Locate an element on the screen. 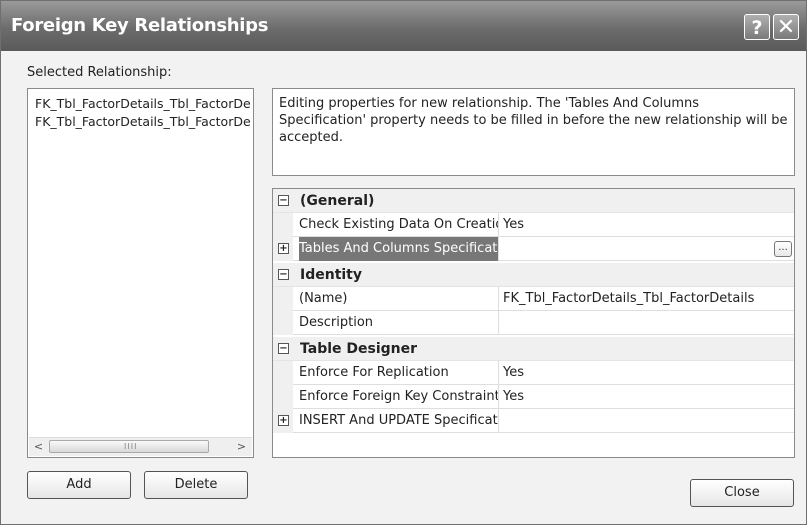 This screenshot has height=525, width=807. category-label: (General) is located at coordinates (337, 201).